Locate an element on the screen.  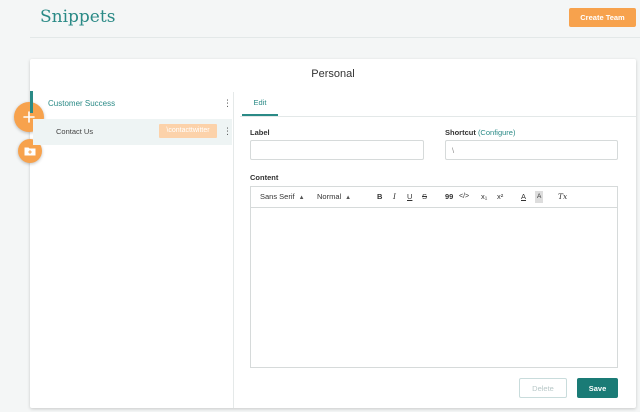
tabs-divider is located at coordinates (438, 116).